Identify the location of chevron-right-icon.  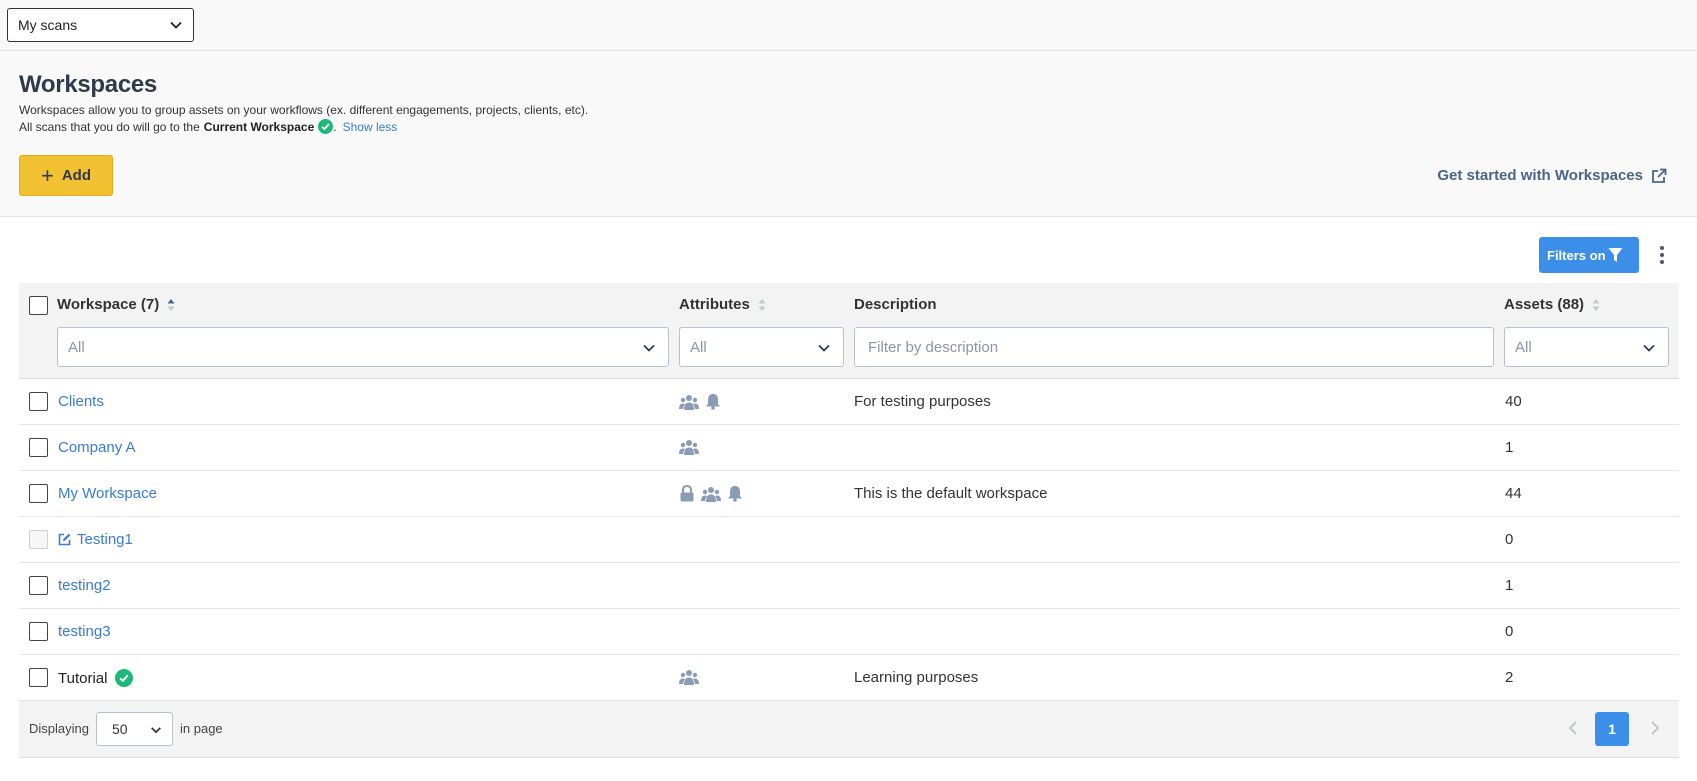
(1655, 728).